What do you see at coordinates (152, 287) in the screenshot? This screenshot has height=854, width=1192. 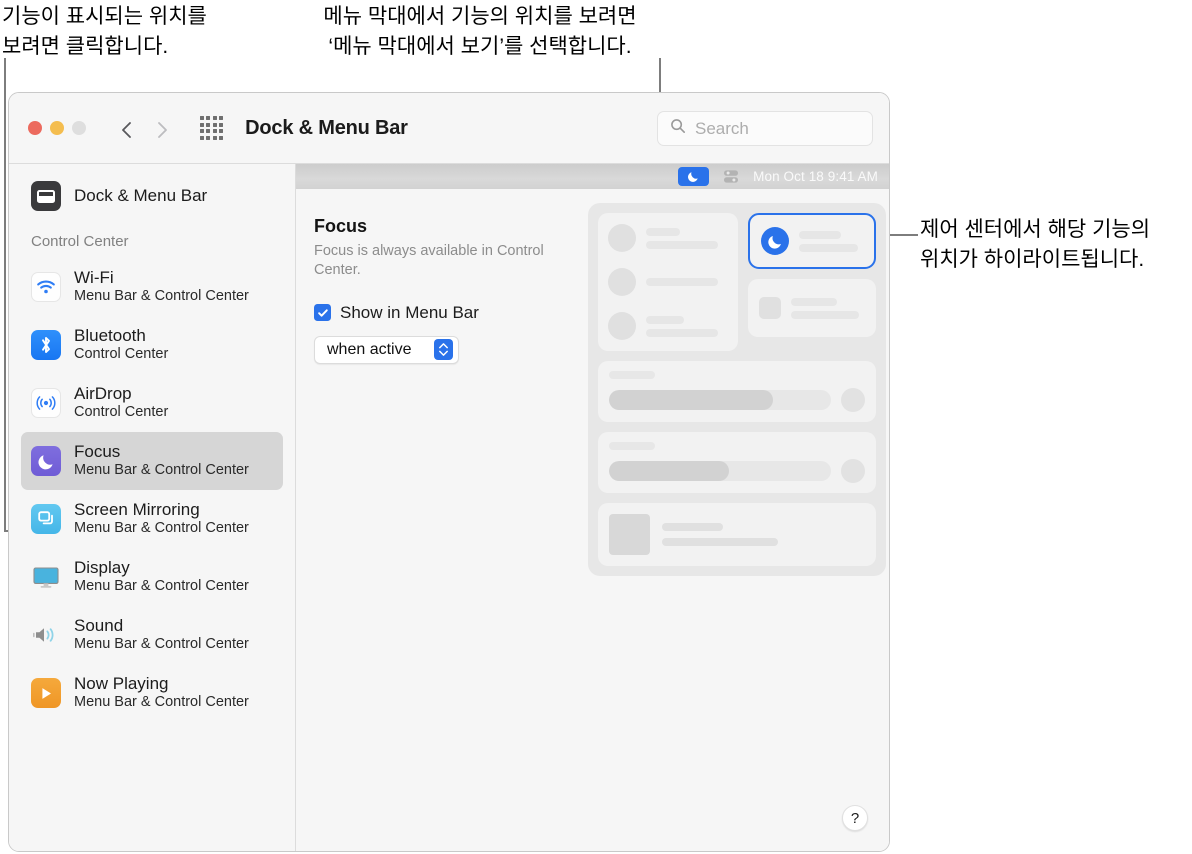 I see `sidebar-item-wi-fi: Wi-Fi Menu Bar & Control Center` at bounding box center [152, 287].